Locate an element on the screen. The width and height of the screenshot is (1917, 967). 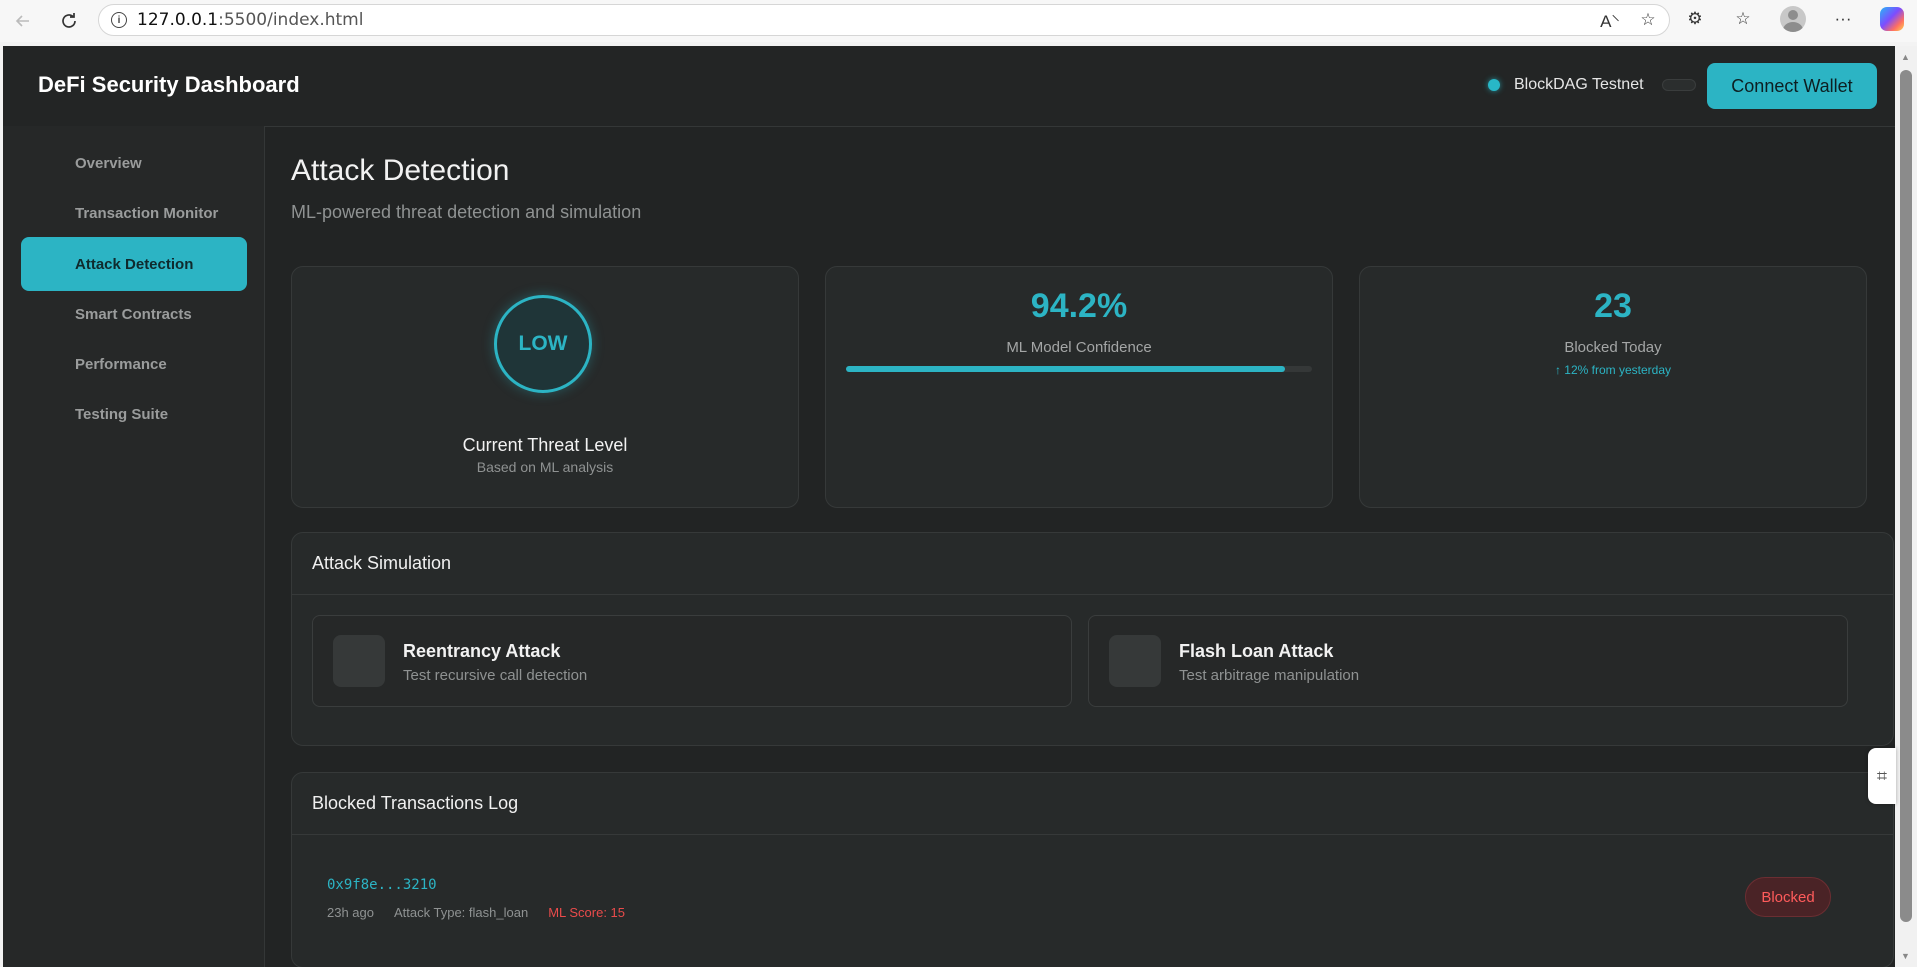
sidebar-item-testing-suite: Testing Suite is located at coordinates (134, 414).